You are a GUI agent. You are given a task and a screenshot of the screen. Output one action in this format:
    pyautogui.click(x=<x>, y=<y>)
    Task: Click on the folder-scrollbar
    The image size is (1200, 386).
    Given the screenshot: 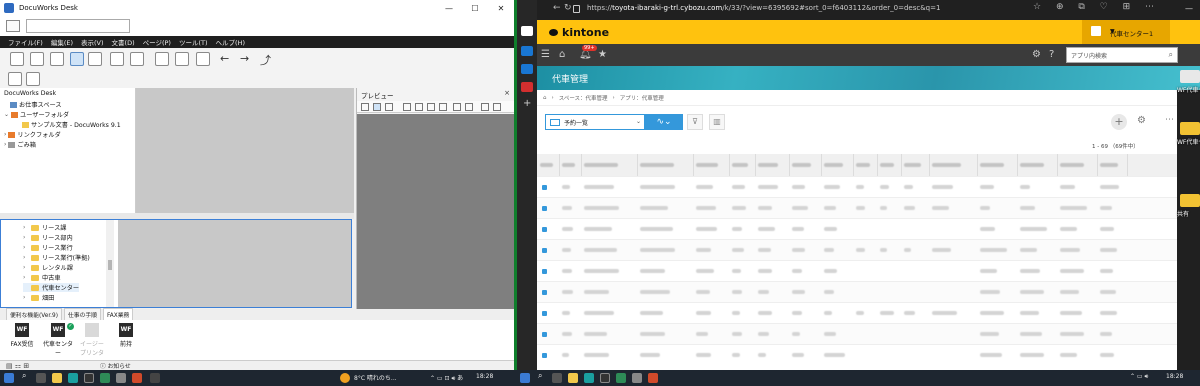 What is the action you would take?
    pyautogui.click(x=110, y=263)
    